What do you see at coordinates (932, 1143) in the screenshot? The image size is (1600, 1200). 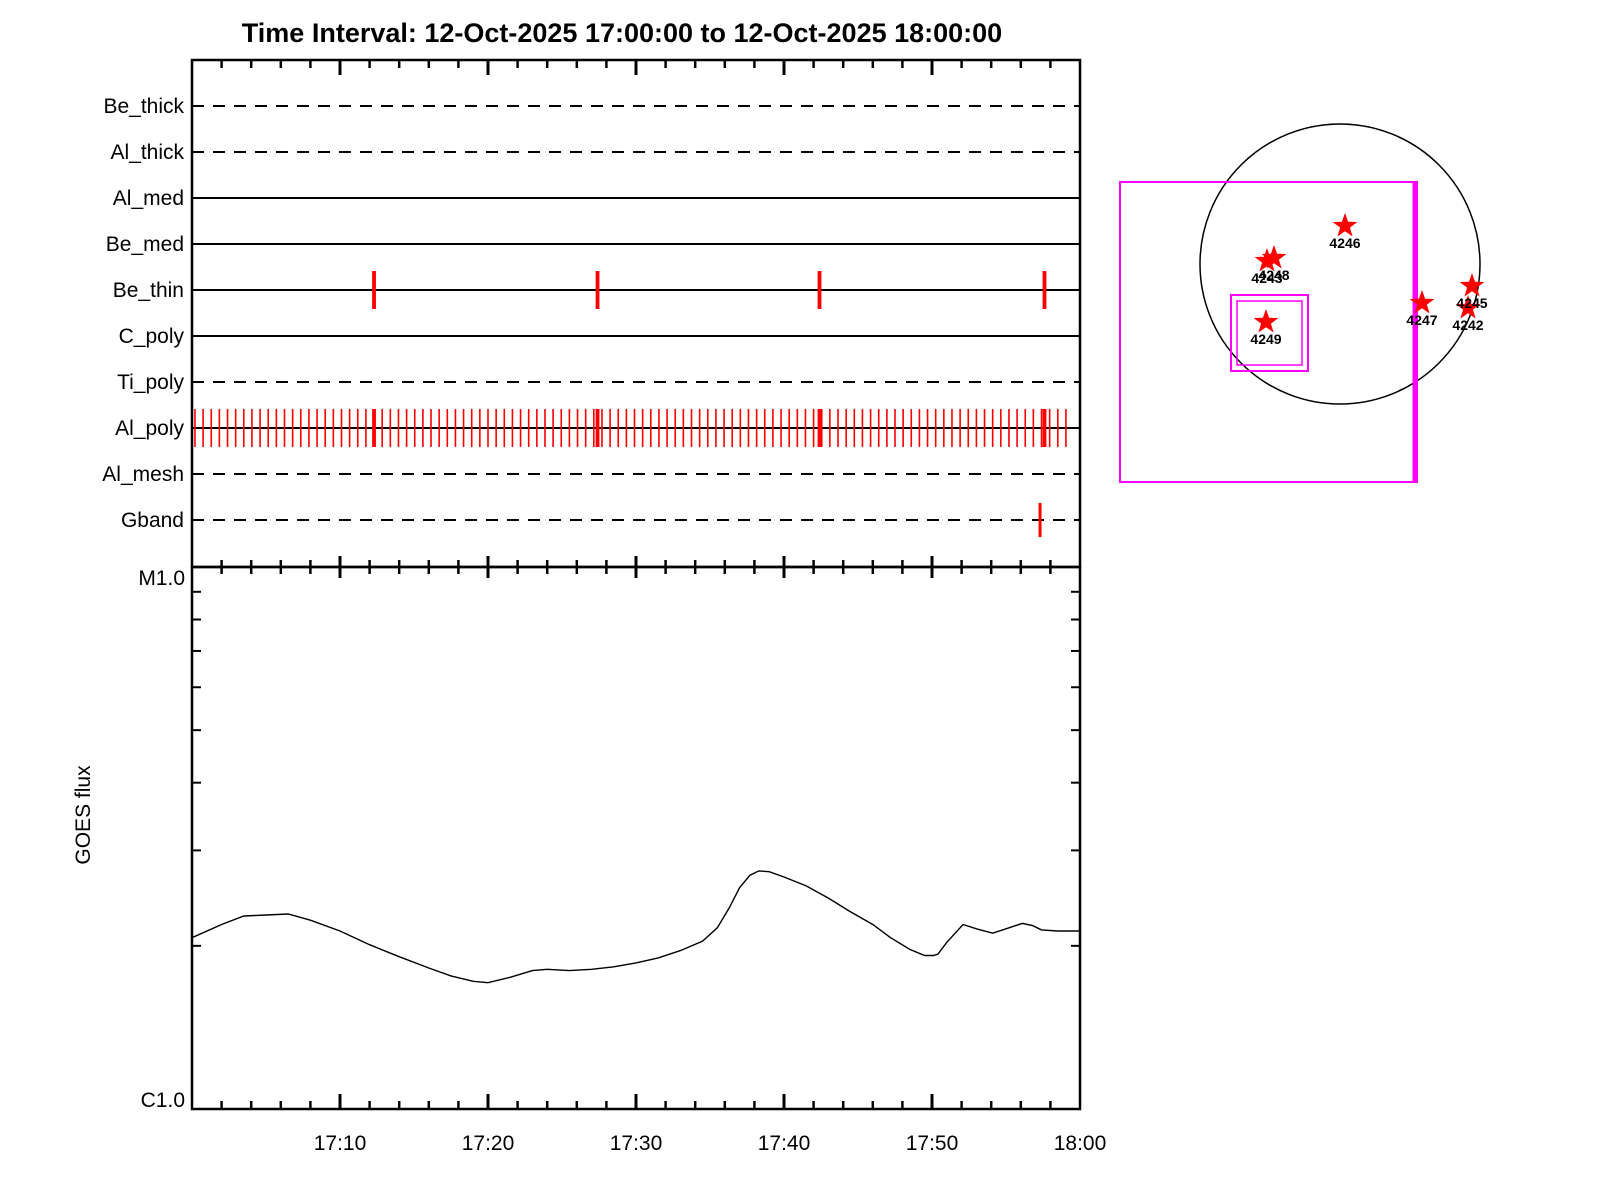 I see `time-axis-label-17:50: 17:50` at bounding box center [932, 1143].